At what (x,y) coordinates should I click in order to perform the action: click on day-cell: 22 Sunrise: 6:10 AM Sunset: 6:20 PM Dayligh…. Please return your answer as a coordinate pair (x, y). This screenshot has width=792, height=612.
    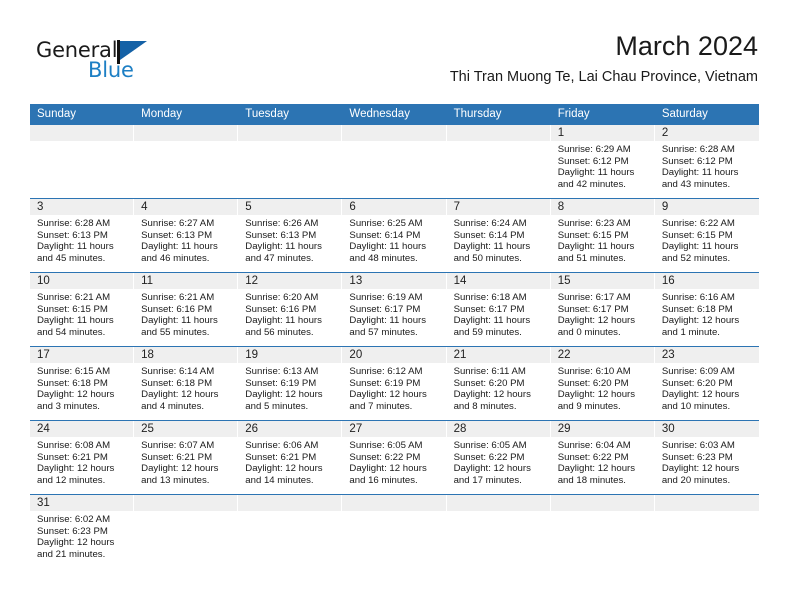
    Looking at the image, I should click on (602, 383).